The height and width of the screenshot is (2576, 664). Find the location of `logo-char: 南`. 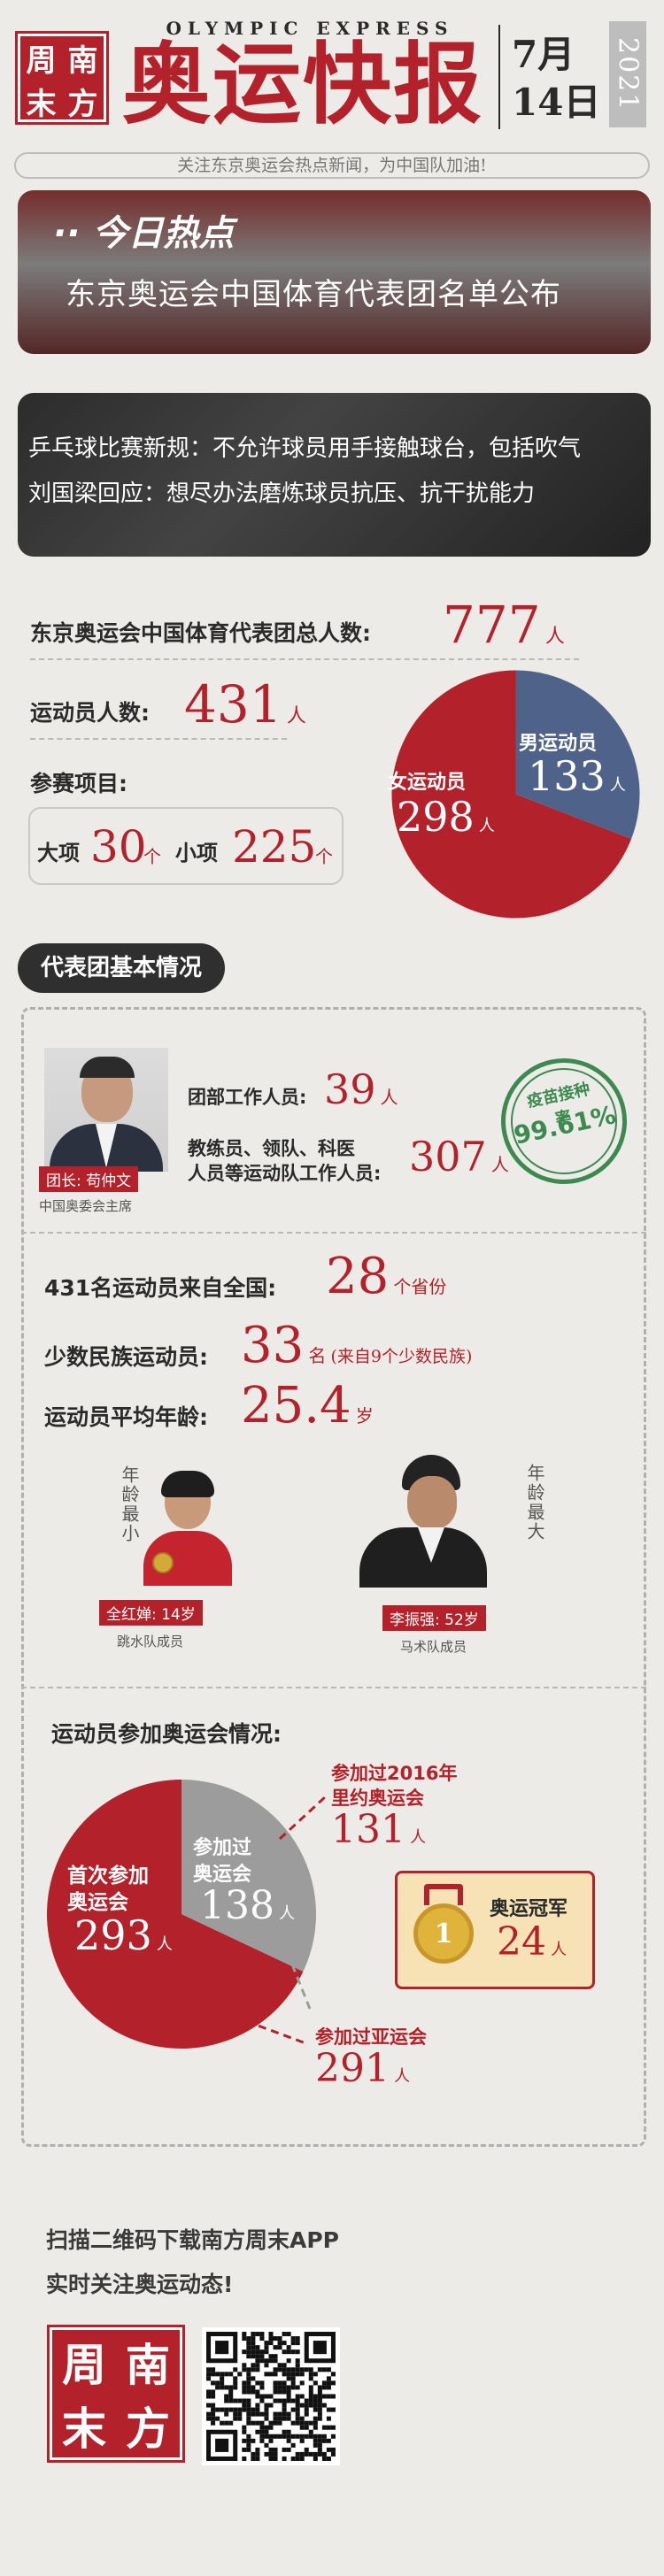

logo-char: 南 is located at coordinates (148, 2365).